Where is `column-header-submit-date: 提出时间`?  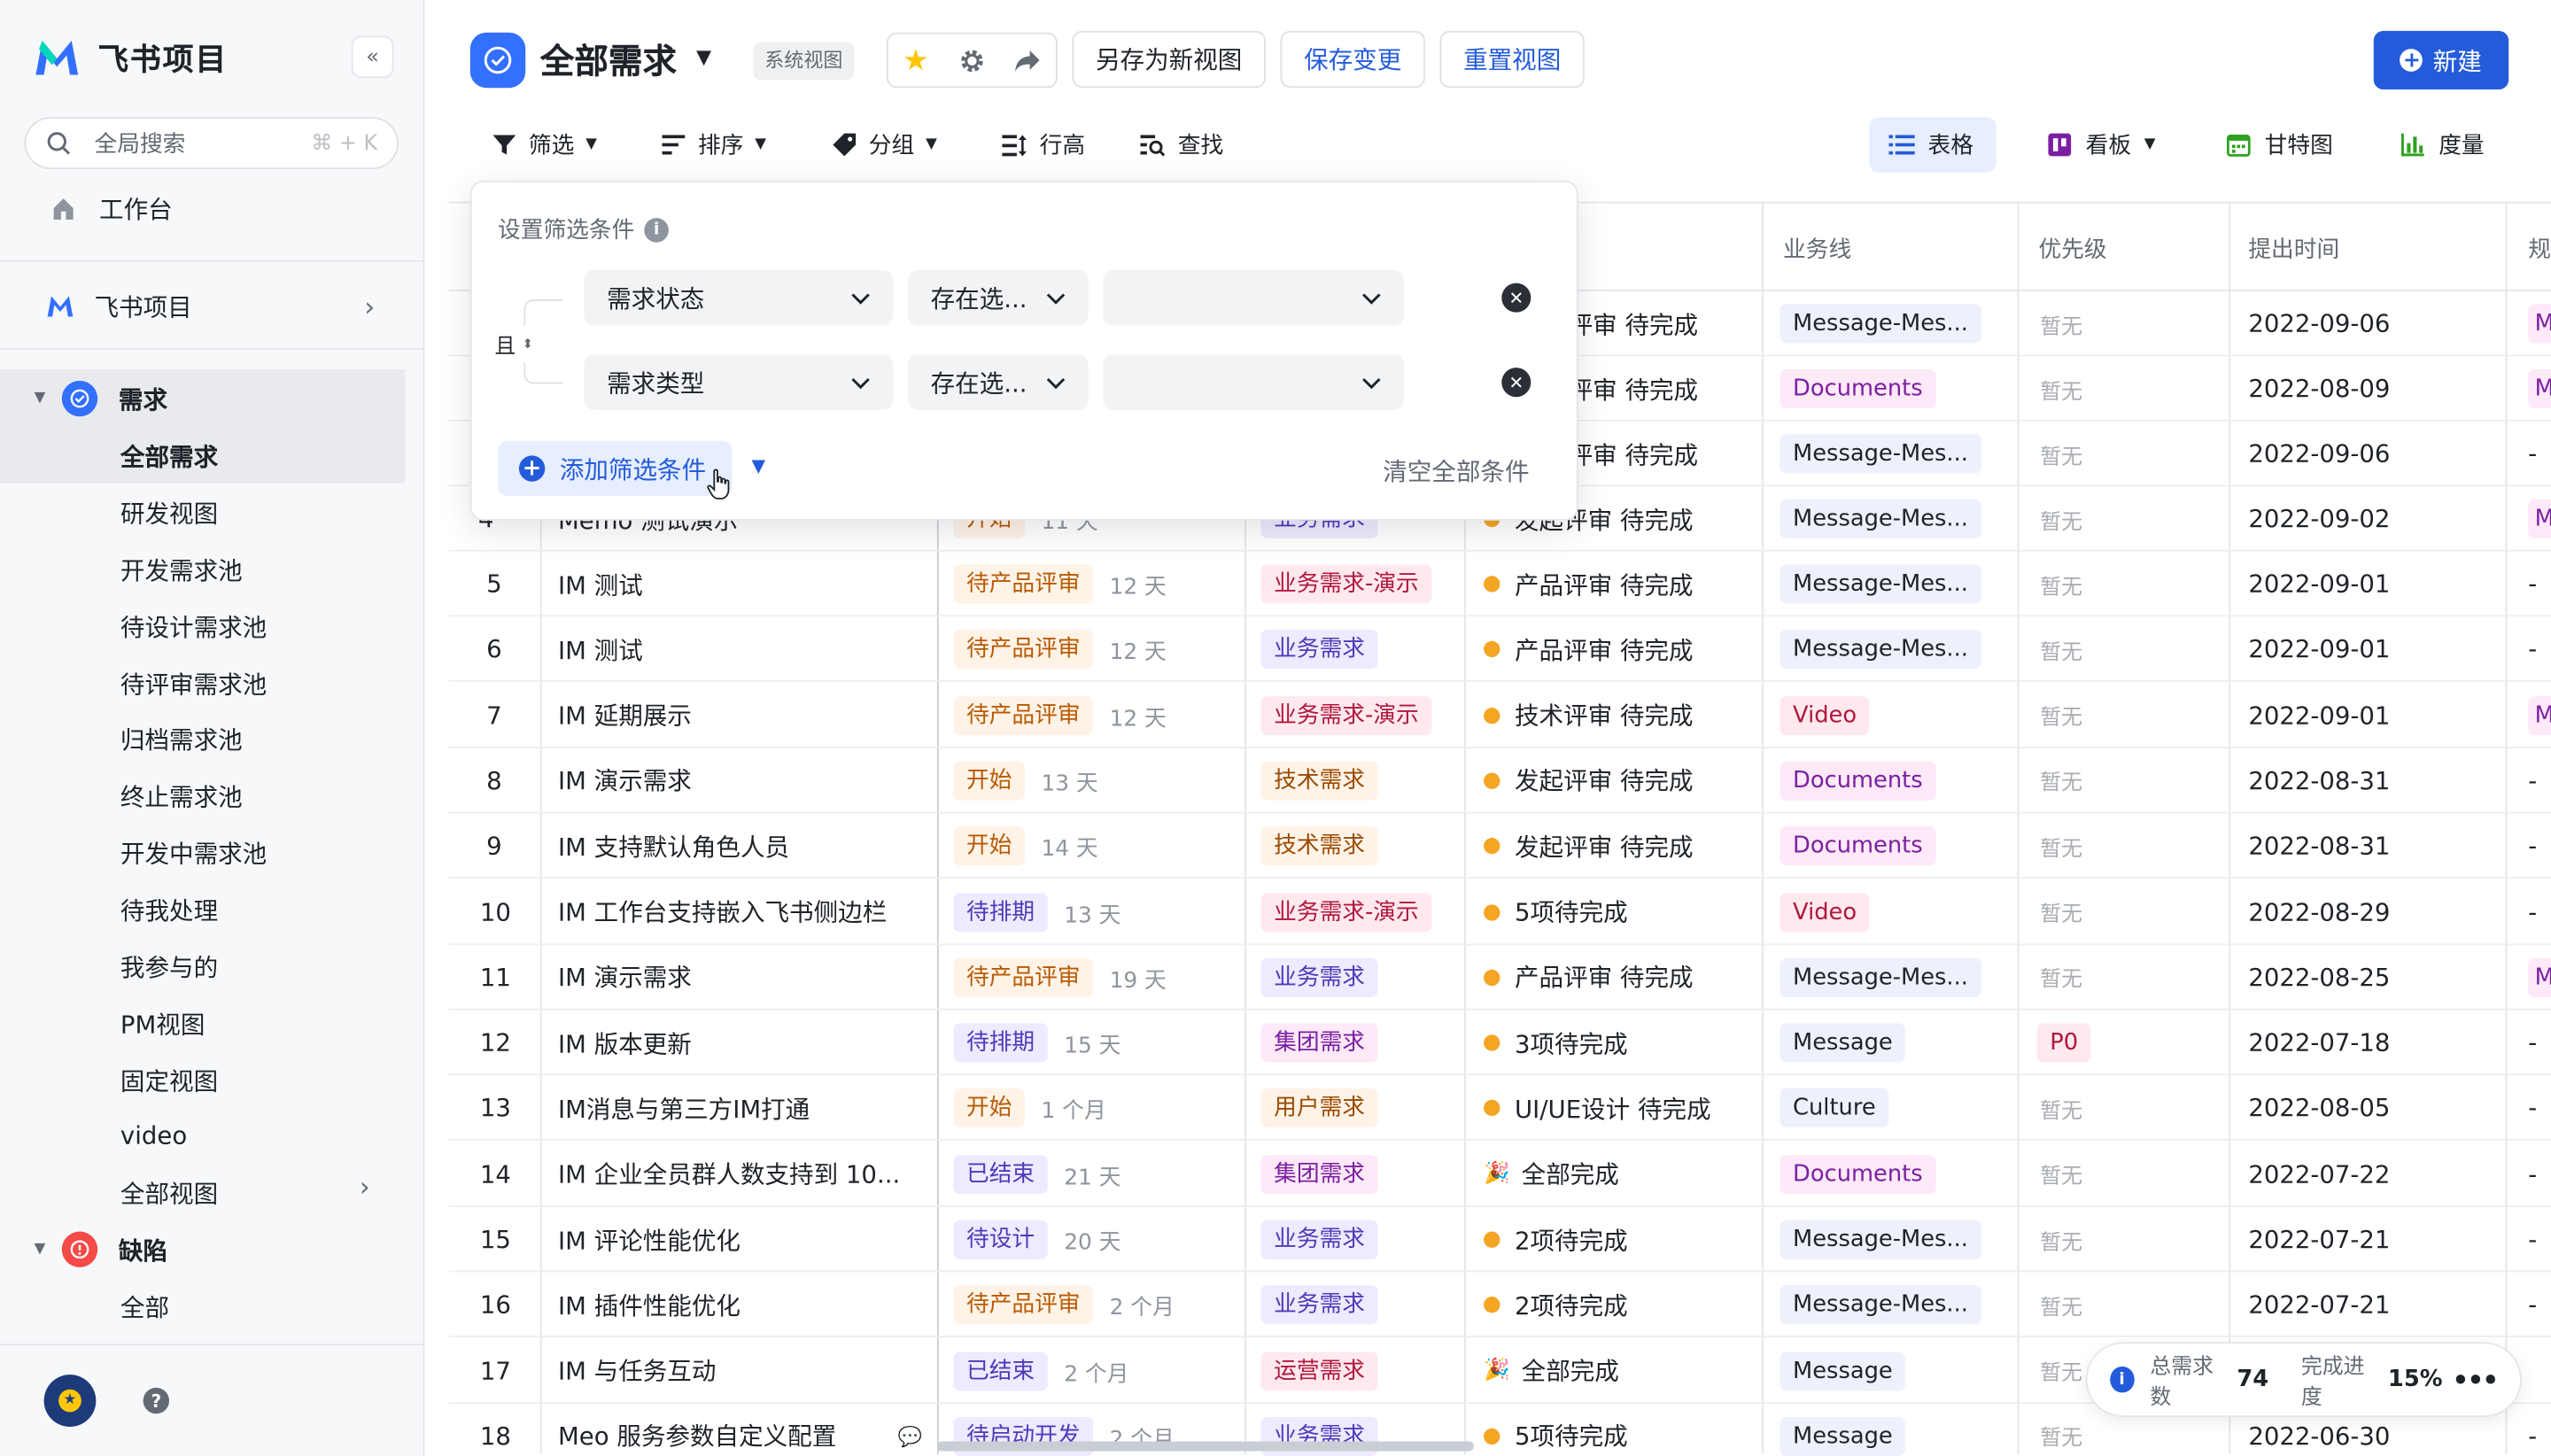 column-header-submit-date: 提出时间 is located at coordinates (2293, 249).